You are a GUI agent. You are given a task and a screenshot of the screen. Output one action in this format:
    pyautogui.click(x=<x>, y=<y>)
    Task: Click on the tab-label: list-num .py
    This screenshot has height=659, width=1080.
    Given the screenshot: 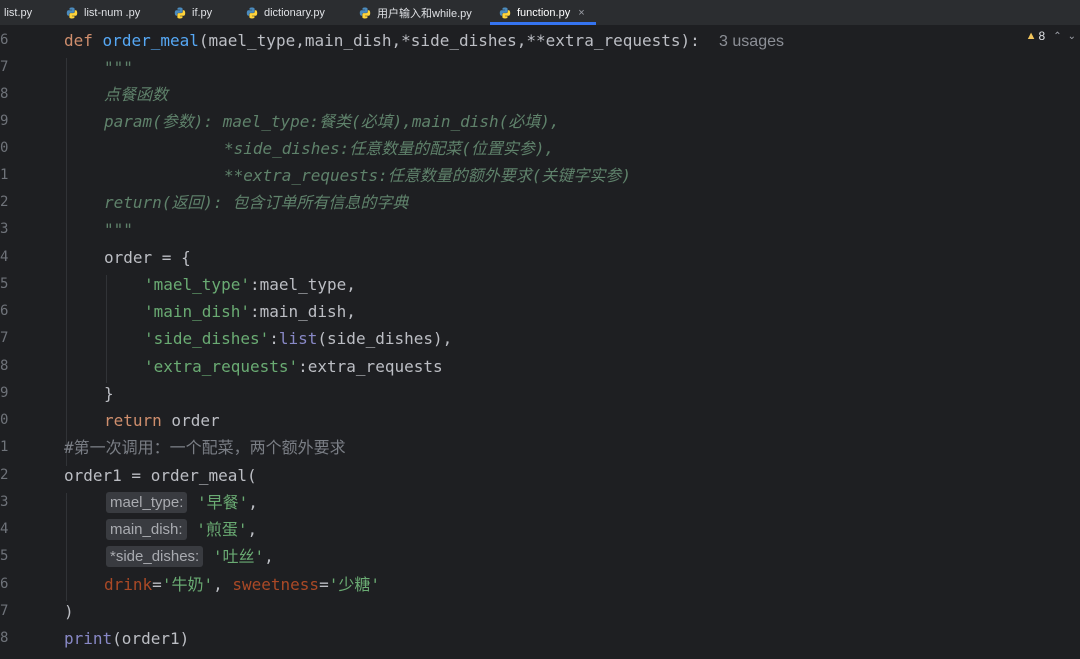 What is the action you would take?
    pyautogui.click(x=112, y=12)
    